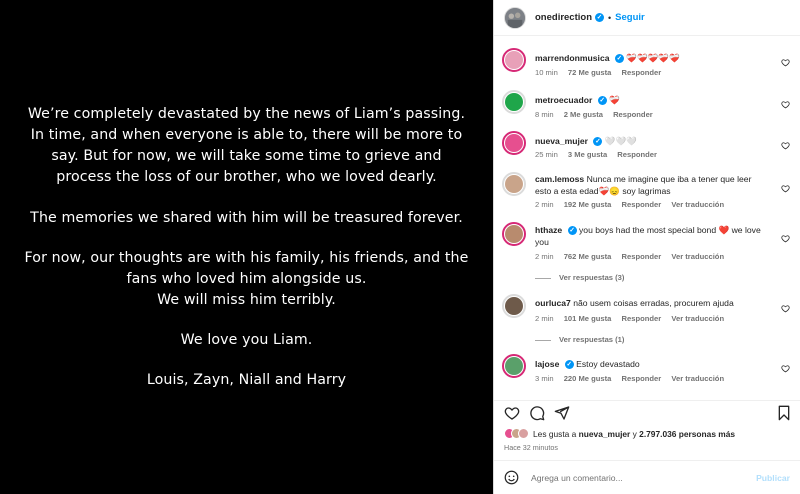  Describe the element at coordinates (572, 58) in the screenshot. I see `comment-username: marrendonmusica` at that location.